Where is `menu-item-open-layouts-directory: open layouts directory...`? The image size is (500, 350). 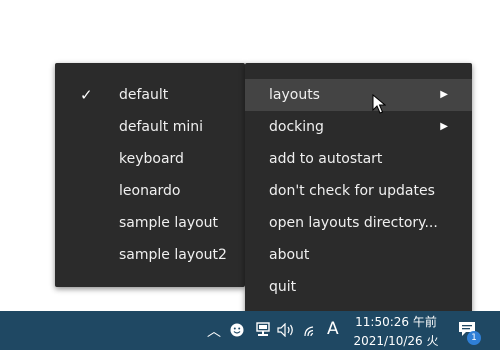
menu-item-open-layouts-directory: open layouts directory... is located at coordinates (358, 223).